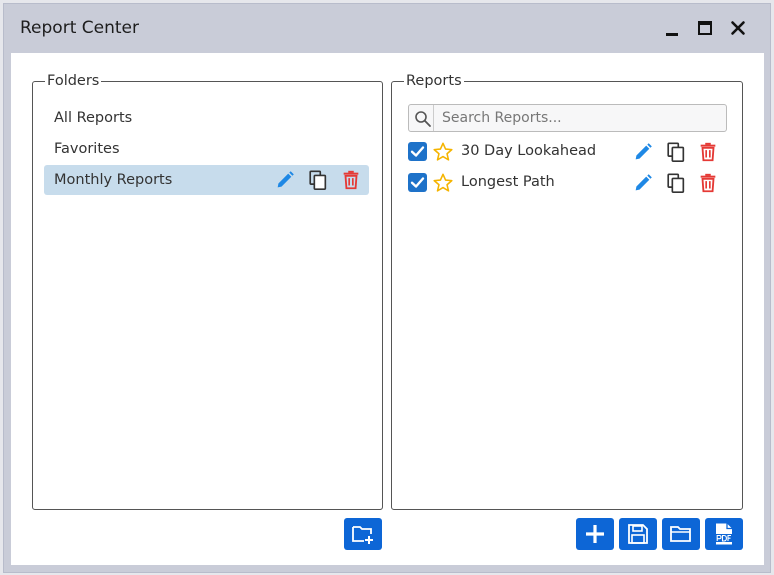 The height and width of the screenshot is (575, 774). I want to click on open-folder-button, so click(681, 534).